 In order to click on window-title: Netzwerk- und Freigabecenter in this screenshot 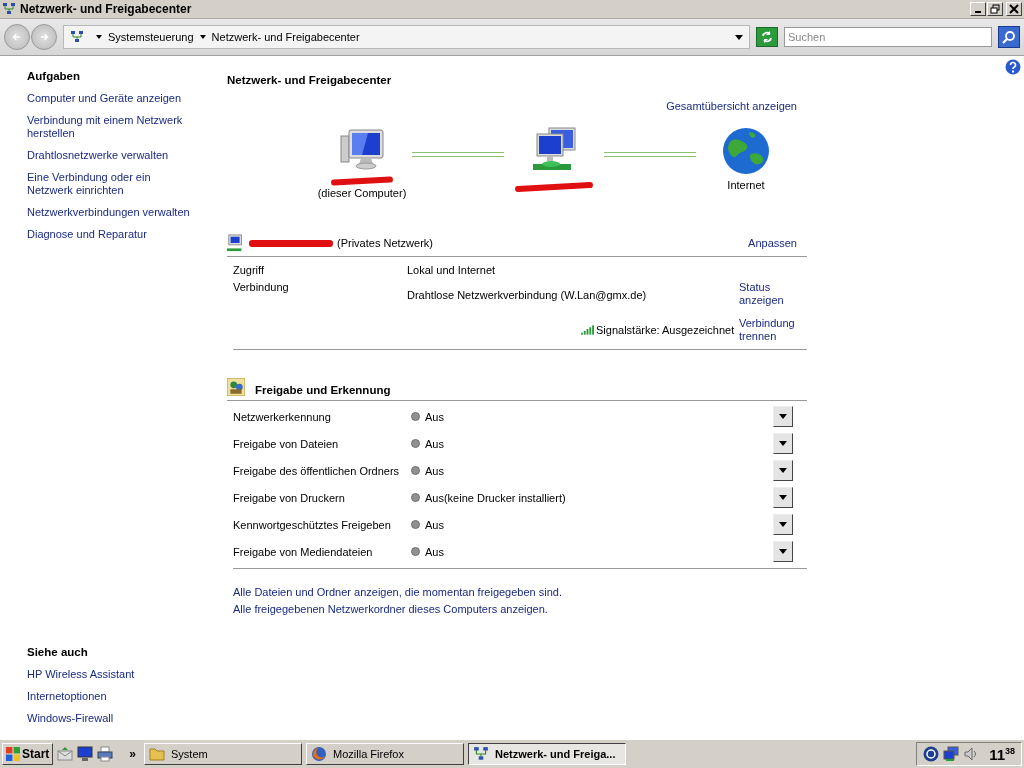, I will do `click(106, 9)`.